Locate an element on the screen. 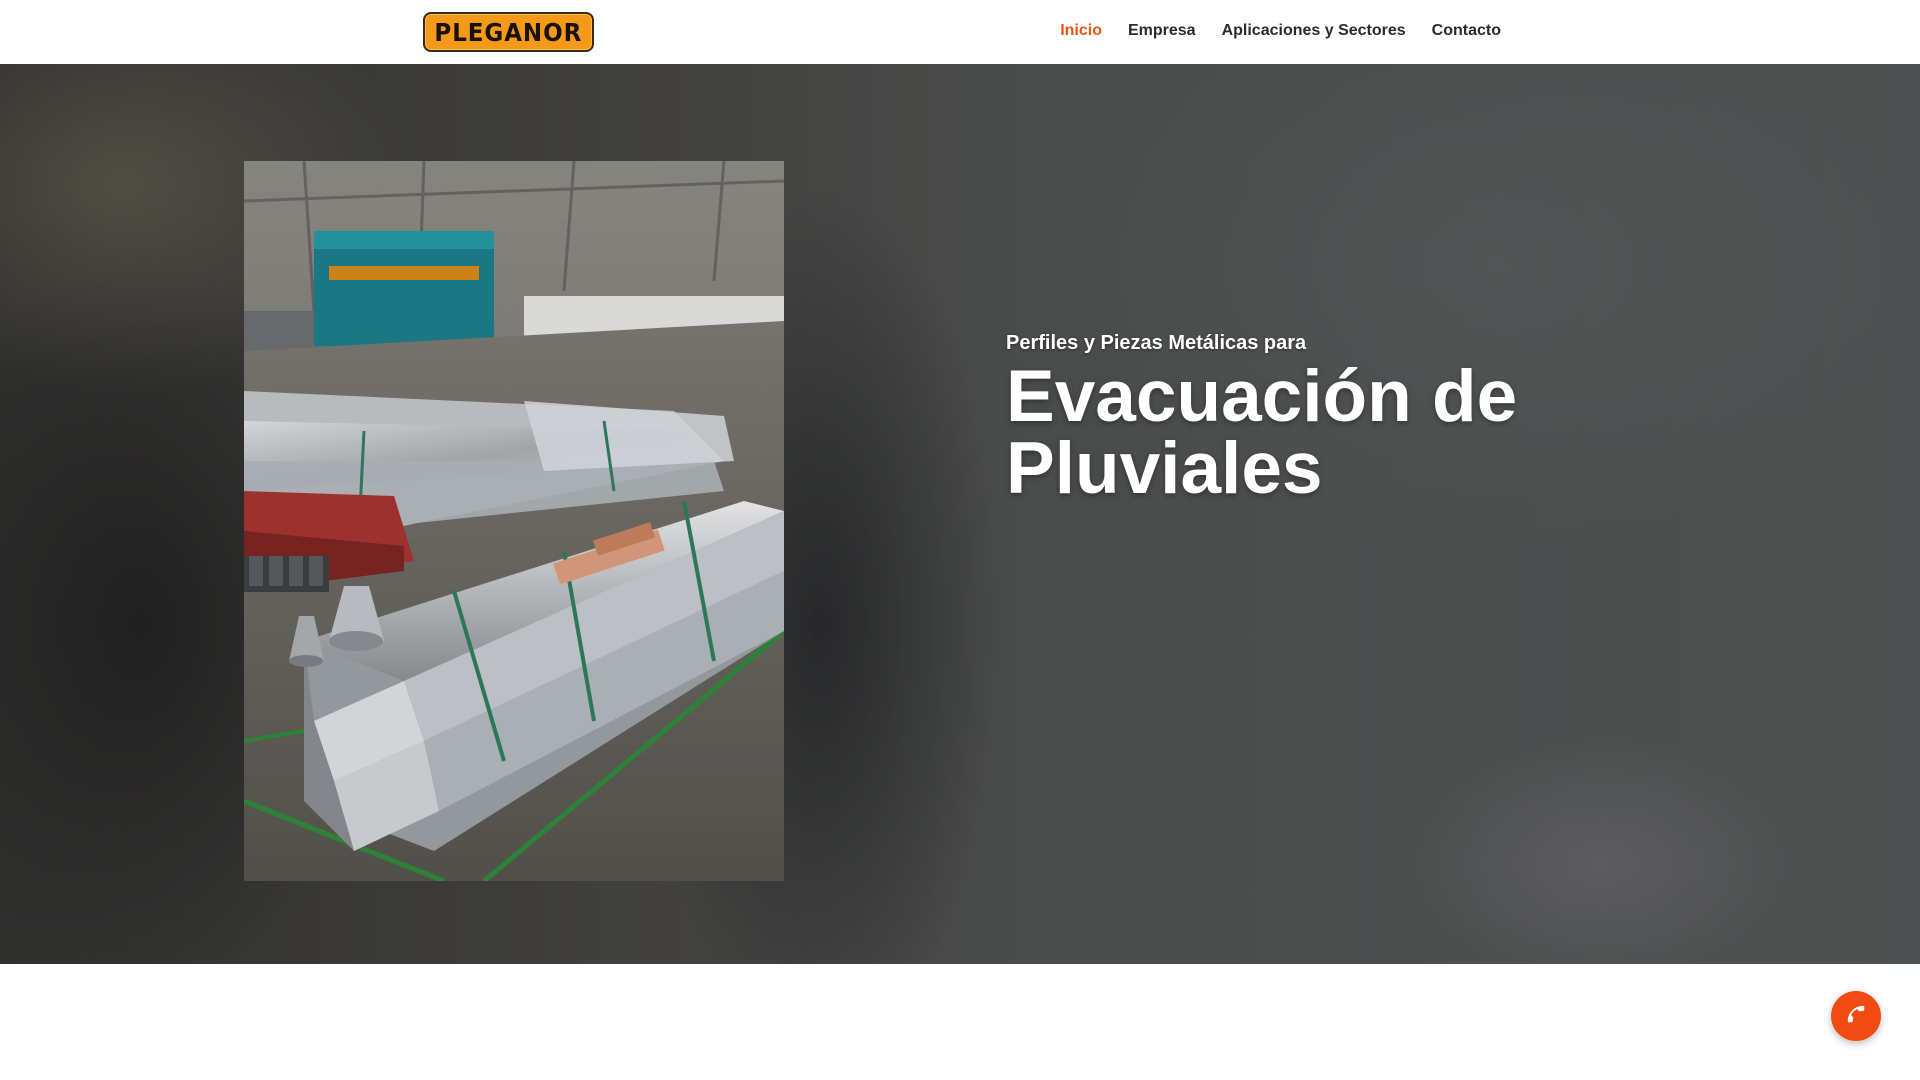 The height and width of the screenshot is (1080, 1920). hero-title-line-1: Evacuación de is located at coordinates (1262, 396).